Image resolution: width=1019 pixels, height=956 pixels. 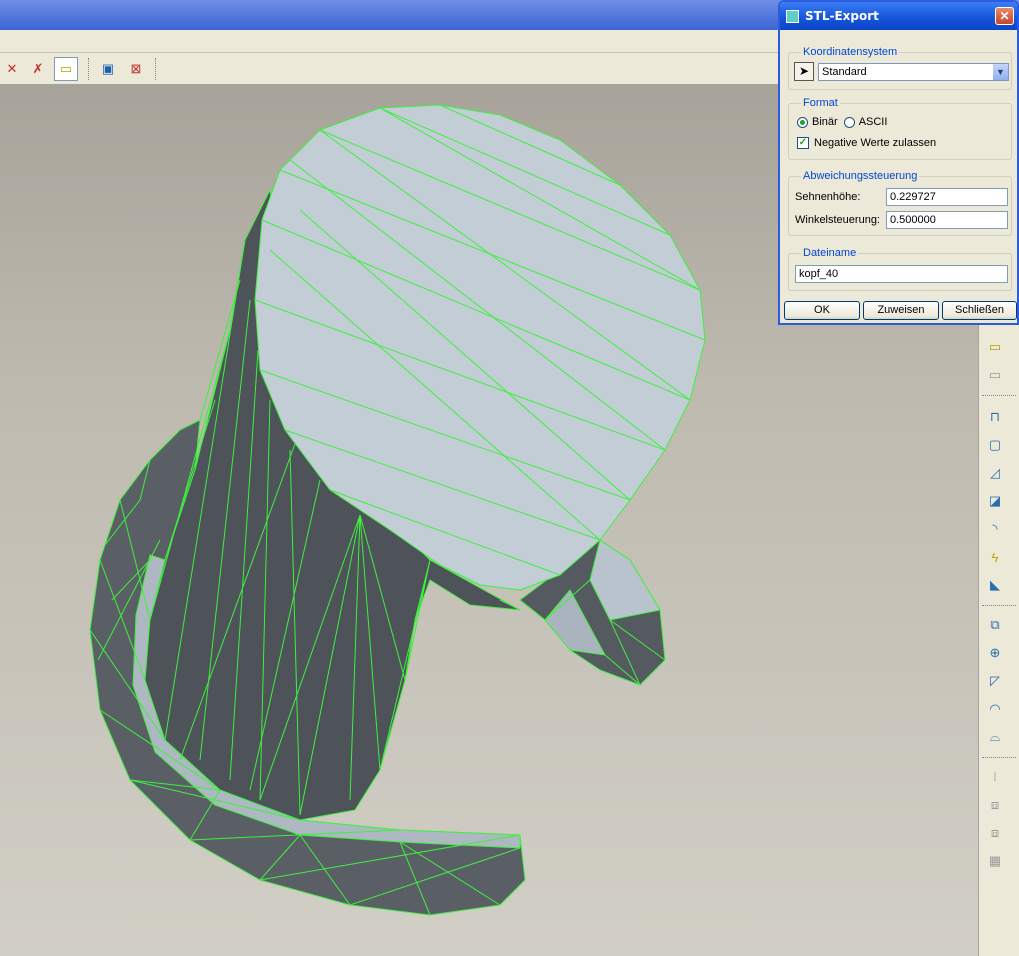 What do you see at coordinates (995, 625) in the screenshot?
I see `datum-plane-icon: ⧉` at bounding box center [995, 625].